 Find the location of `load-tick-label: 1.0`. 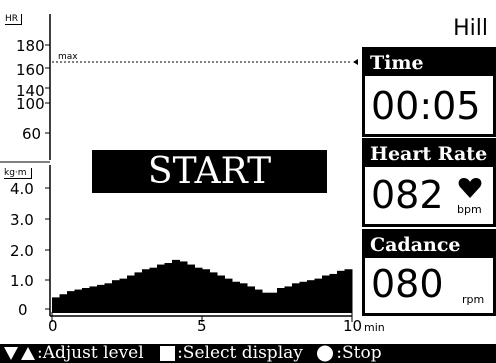

load-tick-label: 1.0 is located at coordinates (22, 281).